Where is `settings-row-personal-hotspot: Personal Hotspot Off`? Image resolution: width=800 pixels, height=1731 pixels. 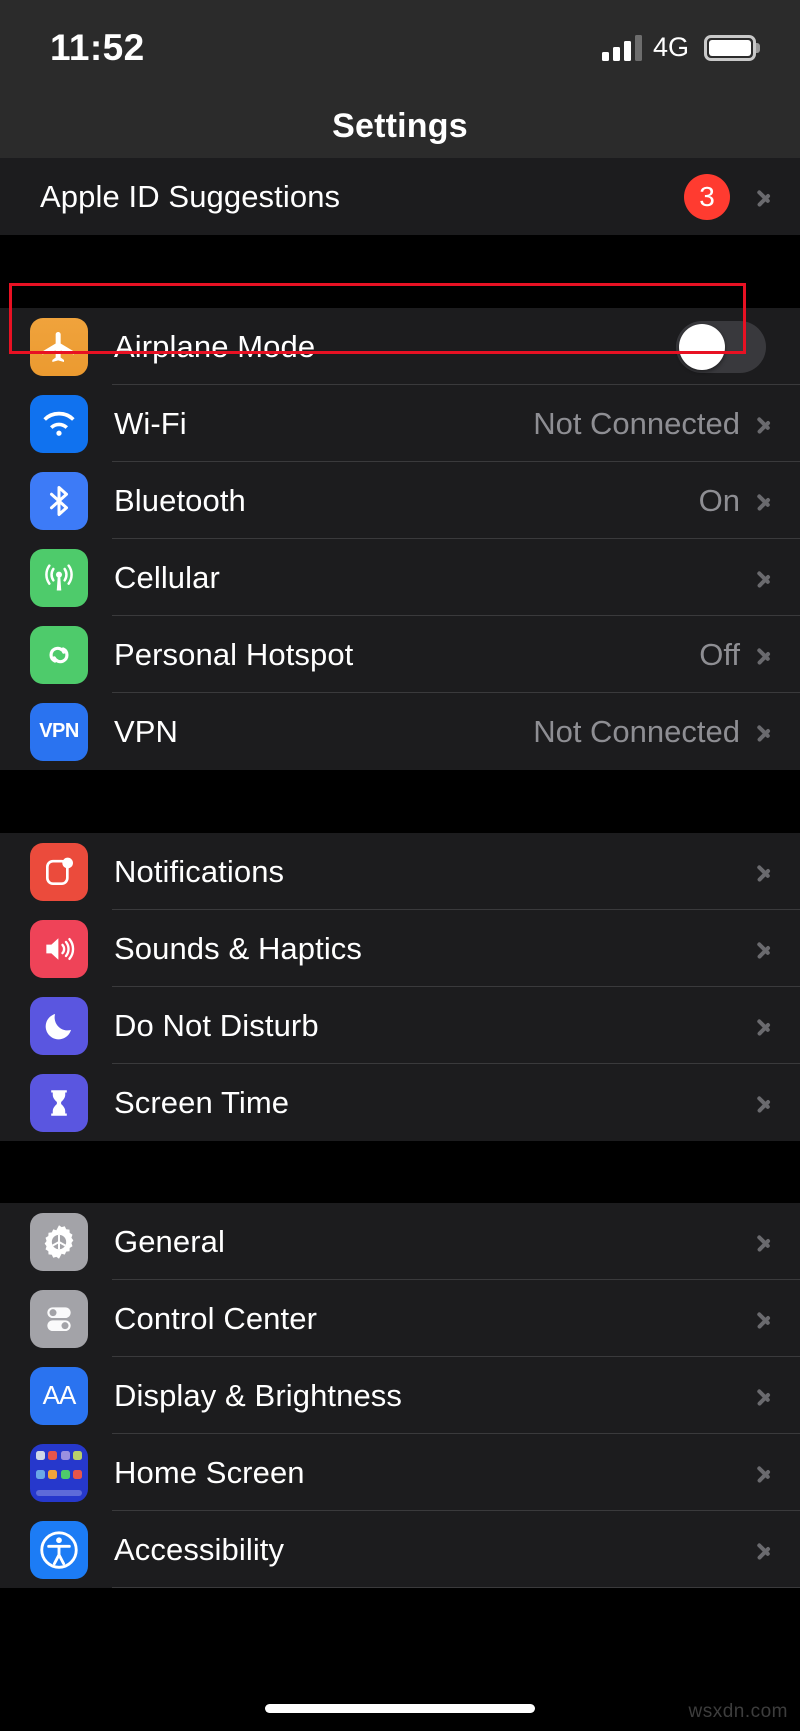 settings-row-personal-hotspot: Personal Hotspot Off is located at coordinates (400, 654).